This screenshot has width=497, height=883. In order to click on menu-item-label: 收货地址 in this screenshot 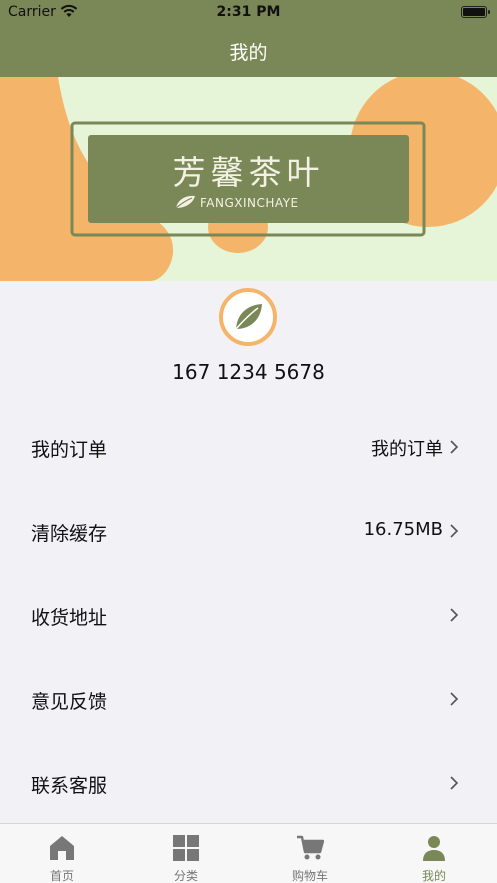, I will do `click(69, 618)`.